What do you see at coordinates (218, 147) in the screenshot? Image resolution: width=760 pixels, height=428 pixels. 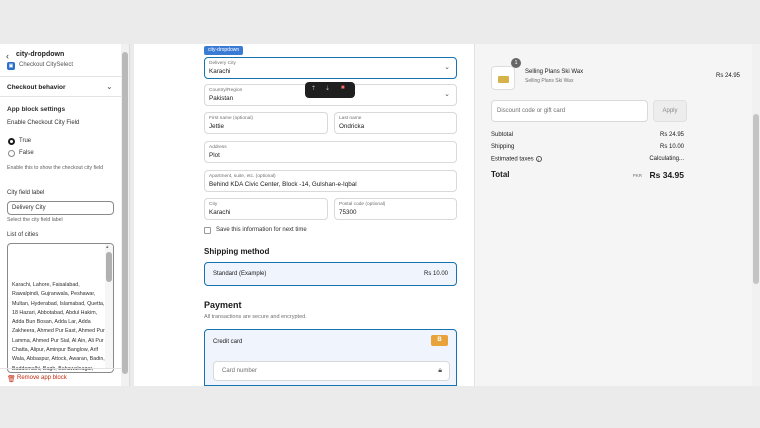 I see `address-label: Address` at bounding box center [218, 147].